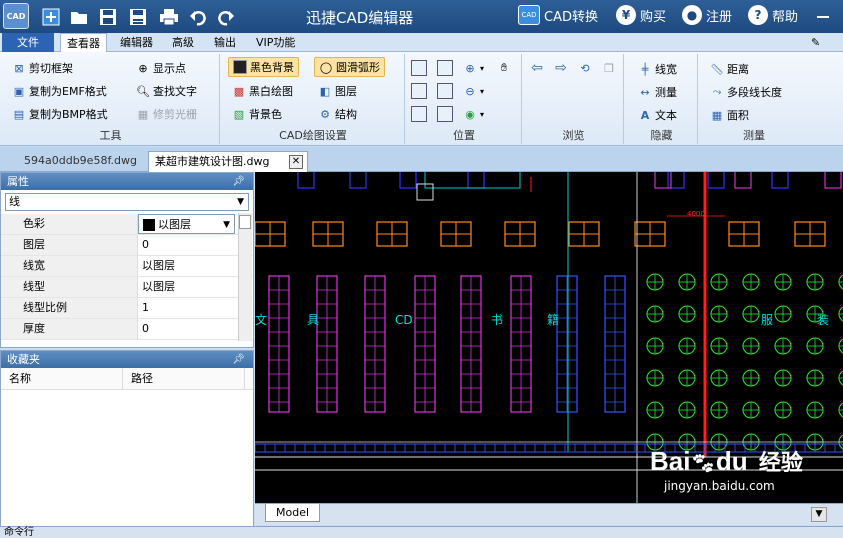 This screenshot has height=538, width=843. Describe the element at coordinates (419, 114) in the screenshot. I see `rotate-view-button` at that location.